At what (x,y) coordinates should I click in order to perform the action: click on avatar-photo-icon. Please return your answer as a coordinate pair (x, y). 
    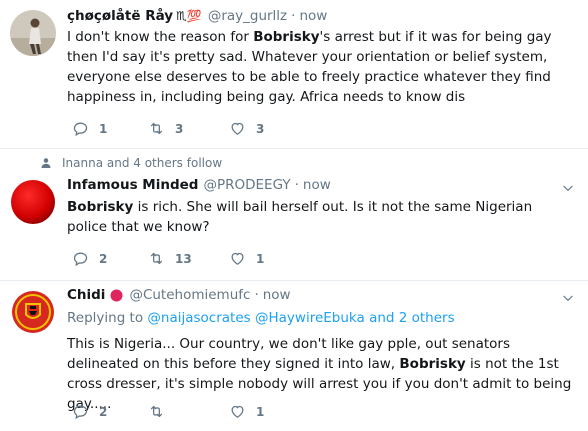
    Looking at the image, I should click on (33, 33).